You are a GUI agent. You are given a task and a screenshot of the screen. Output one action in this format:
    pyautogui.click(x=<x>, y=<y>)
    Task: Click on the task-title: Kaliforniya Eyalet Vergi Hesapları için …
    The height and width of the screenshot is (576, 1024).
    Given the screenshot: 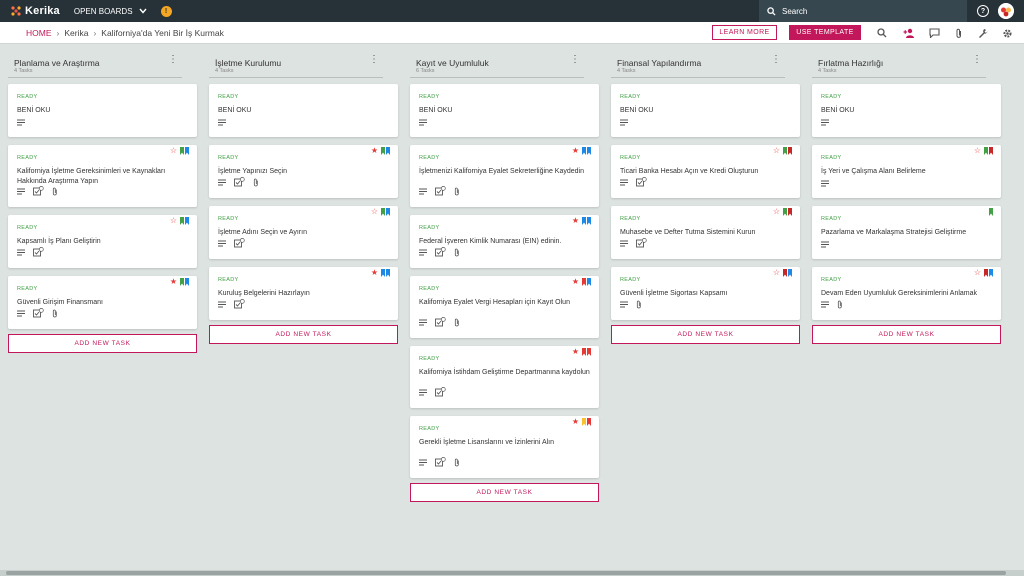 What is the action you would take?
    pyautogui.click(x=505, y=303)
    